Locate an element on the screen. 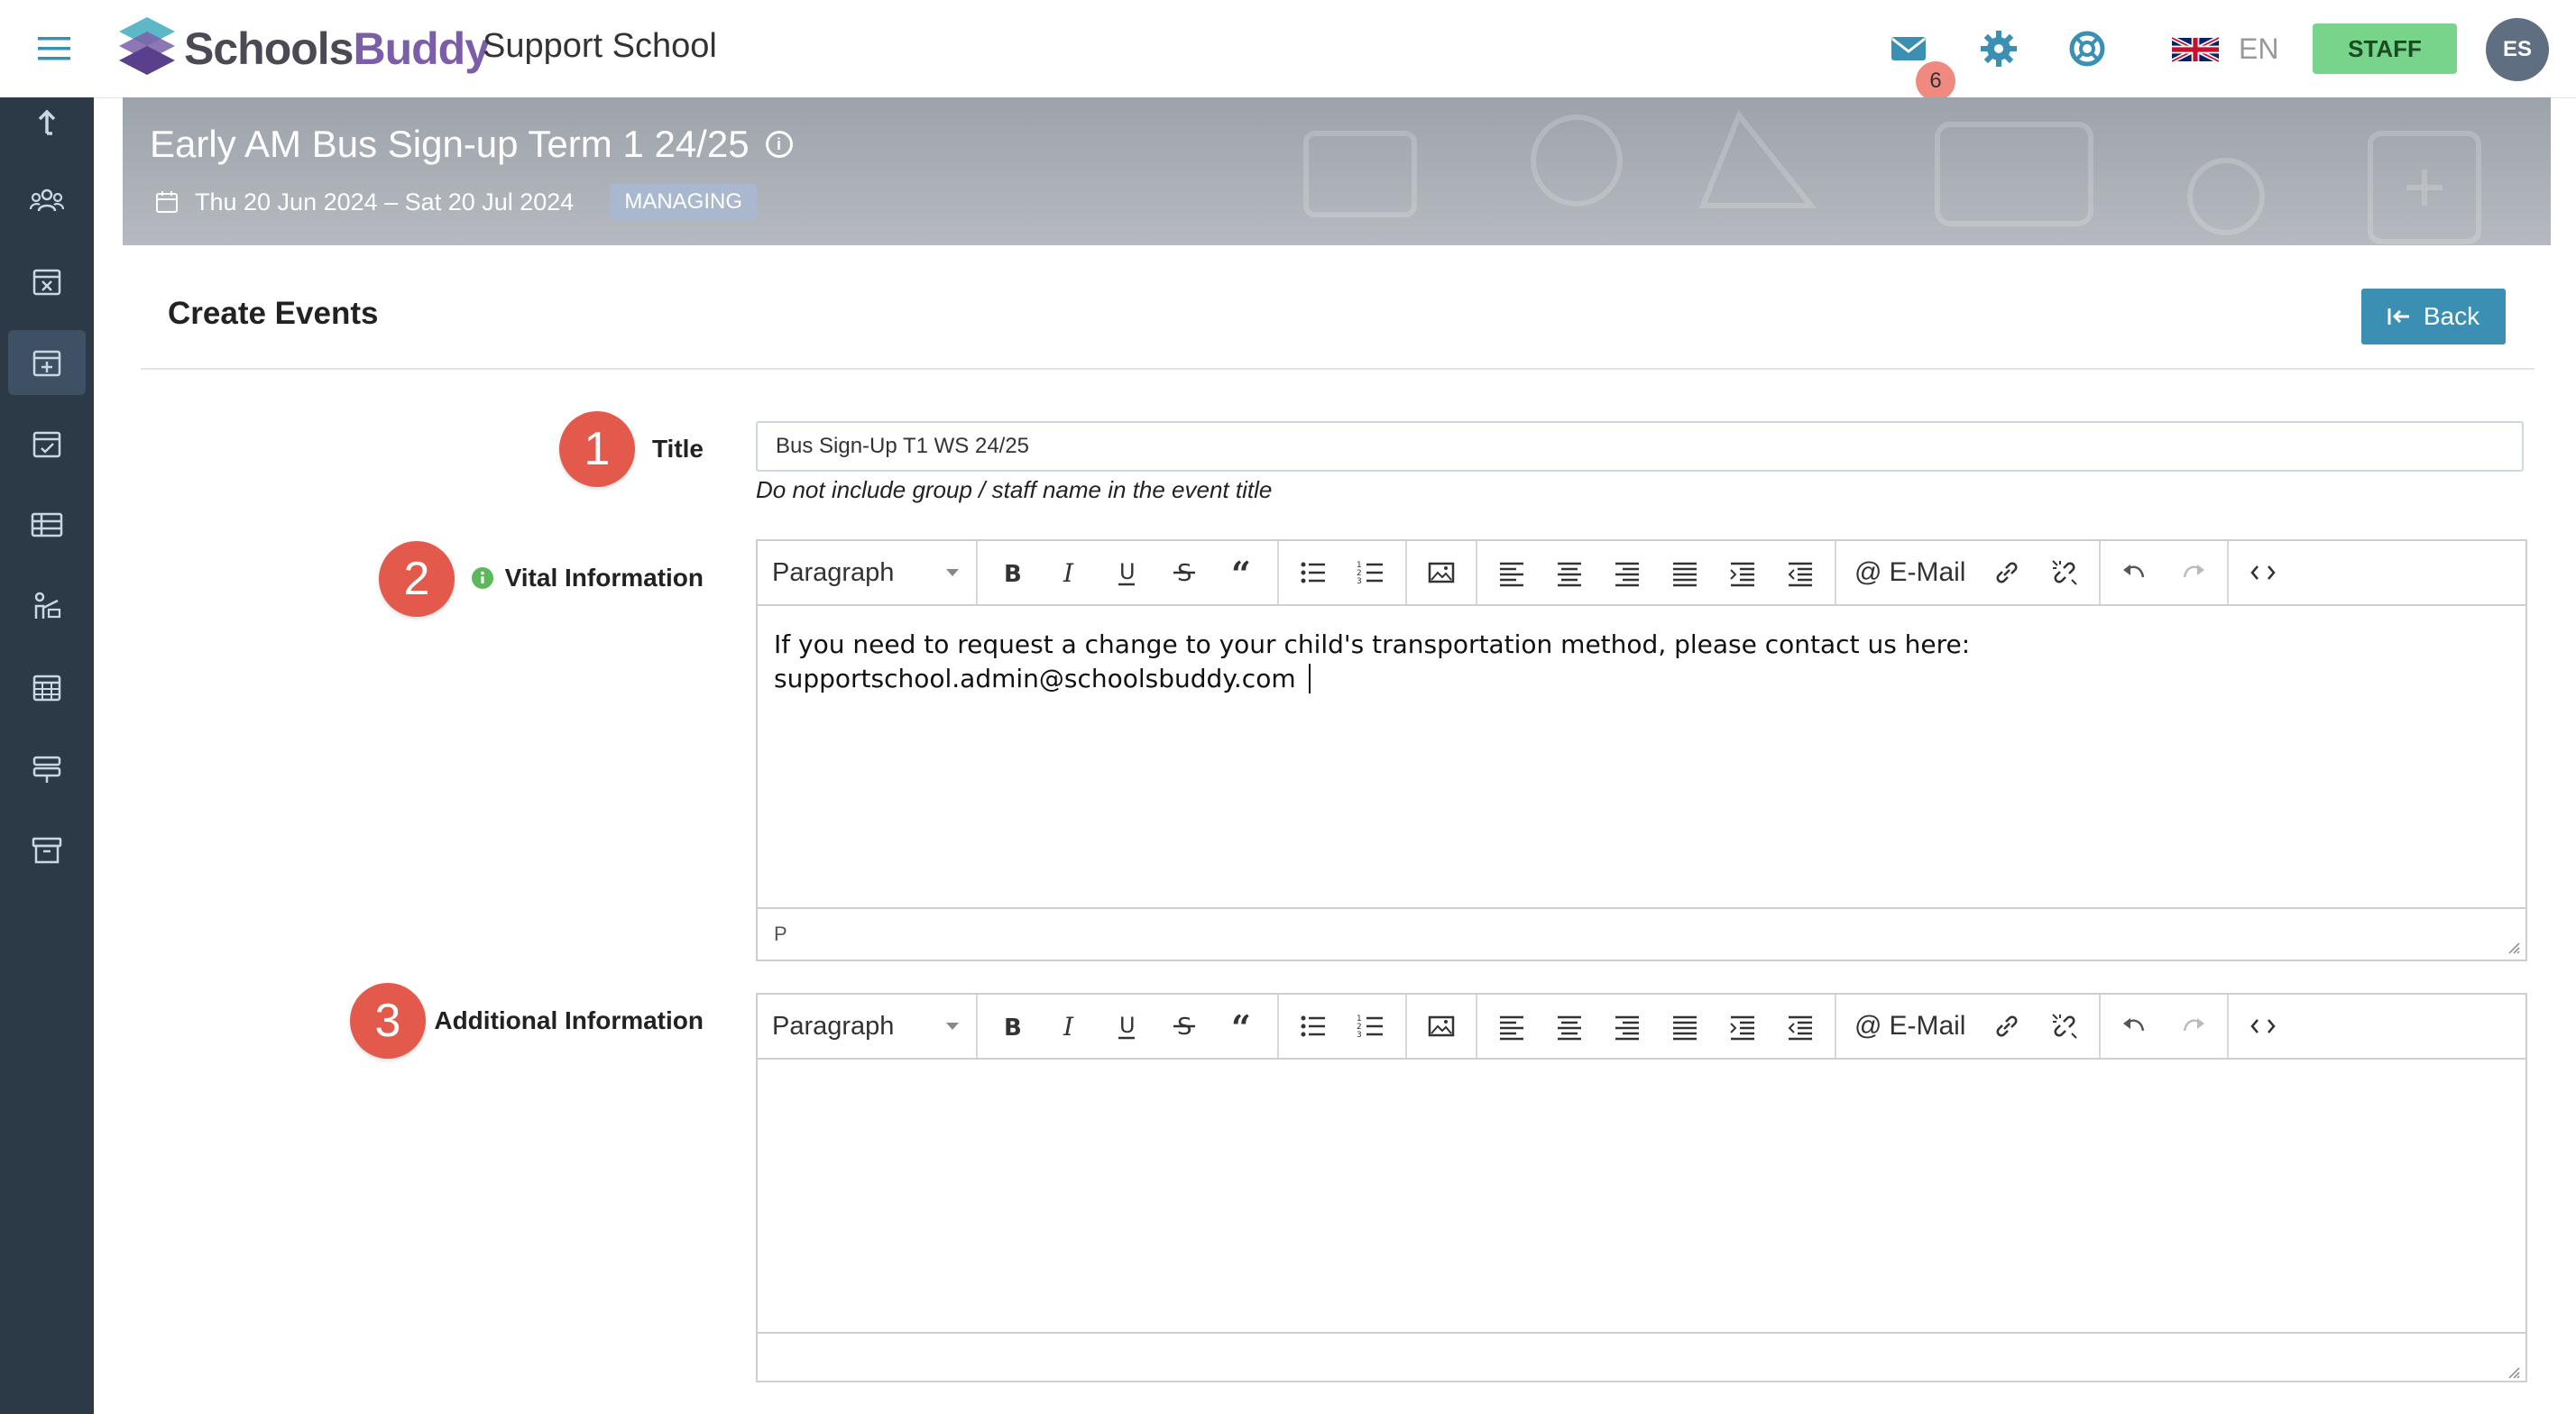 This screenshot has width=2576, height=1414. indent-icon is located at coordinates (1742, 574).